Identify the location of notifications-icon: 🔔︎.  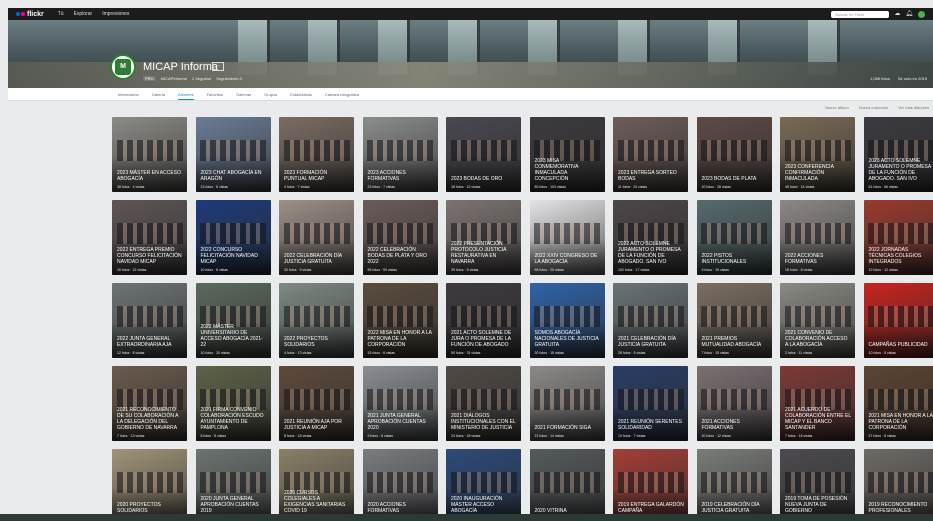
(909, 14).